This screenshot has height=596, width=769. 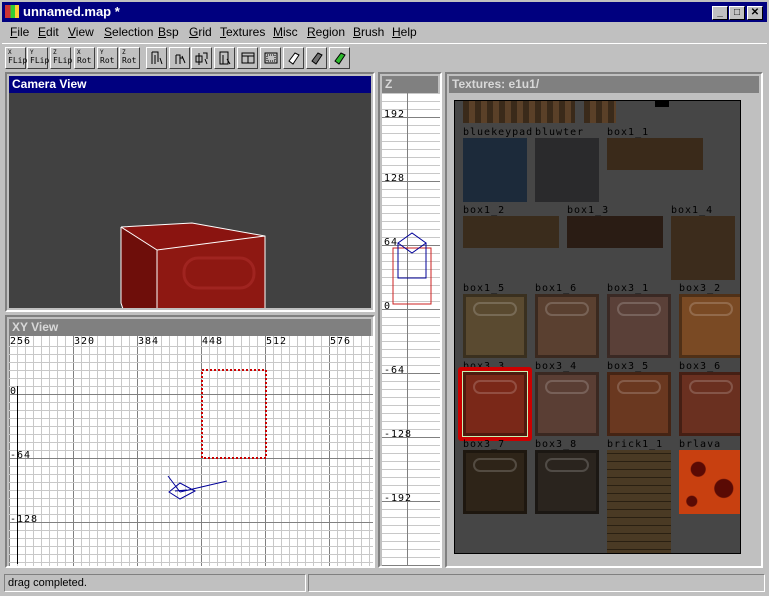 I want to click on axis-label: X, so click(x=79, y=52).